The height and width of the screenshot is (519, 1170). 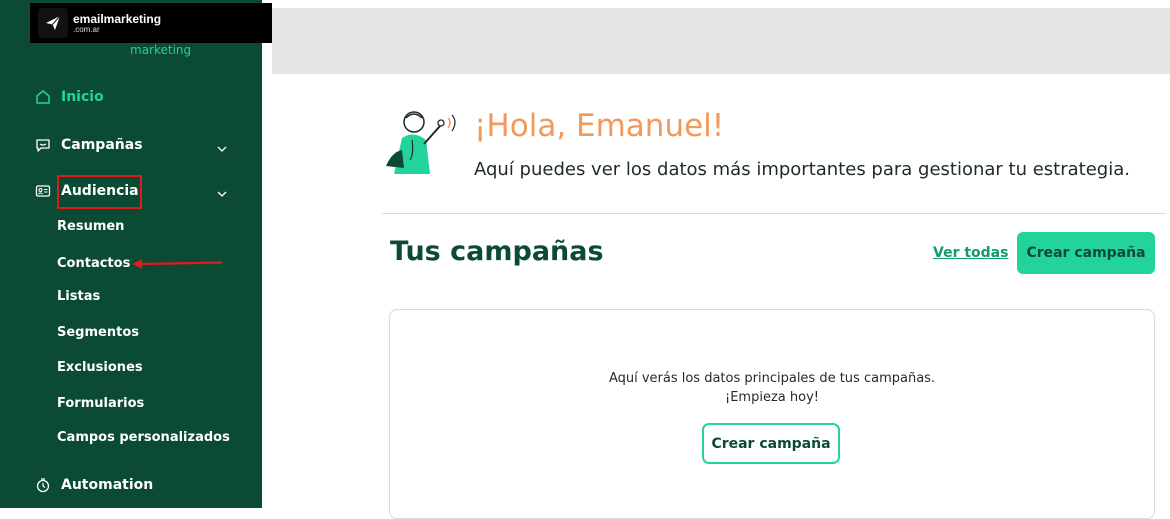 What do you see at coordinates (99, 192) in the screenshot?
I see `annotation-highlight-box` at bounding box center [99, 192].